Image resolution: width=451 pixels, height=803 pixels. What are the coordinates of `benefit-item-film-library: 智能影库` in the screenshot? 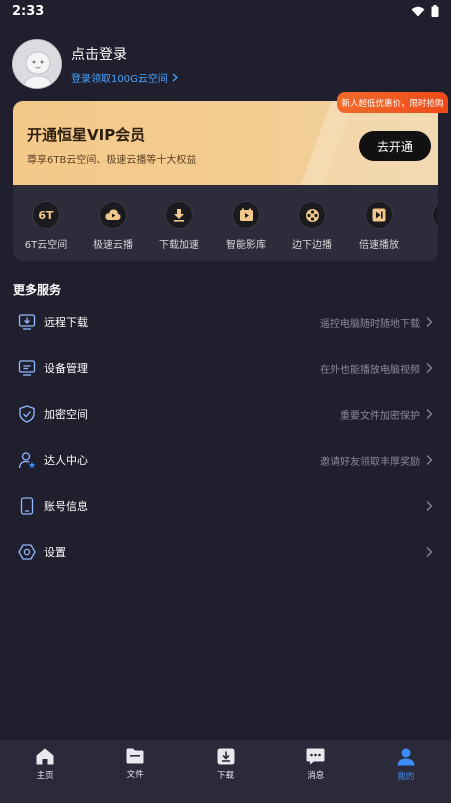 It's located at (246, 223).